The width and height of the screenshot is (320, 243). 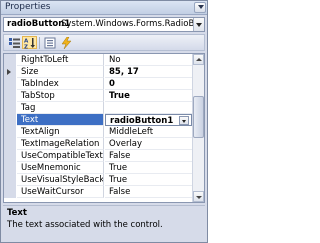 What do you see at coordinates (26, 47) in the screenshot?
I see `svg-text: Z` at bounding box center [26, 47].